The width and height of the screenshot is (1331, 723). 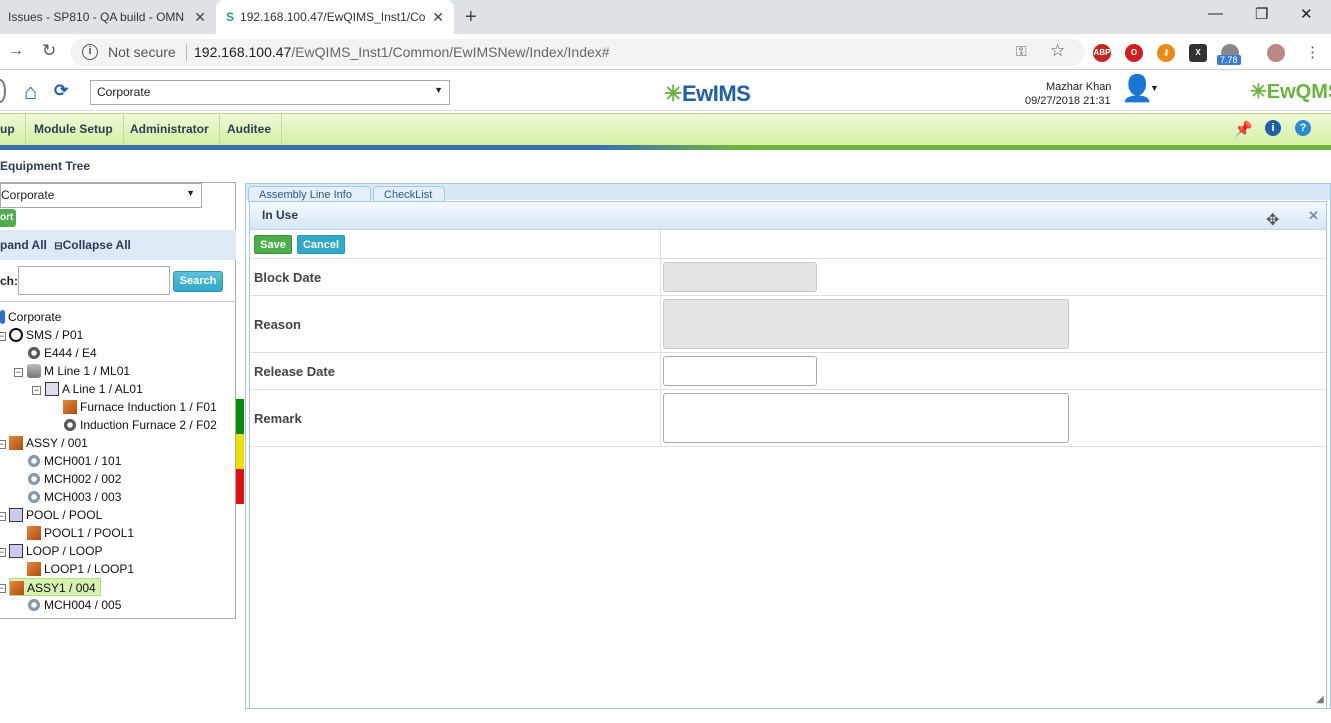 I want to click on assembly-icon, so click(x=17, y=588).